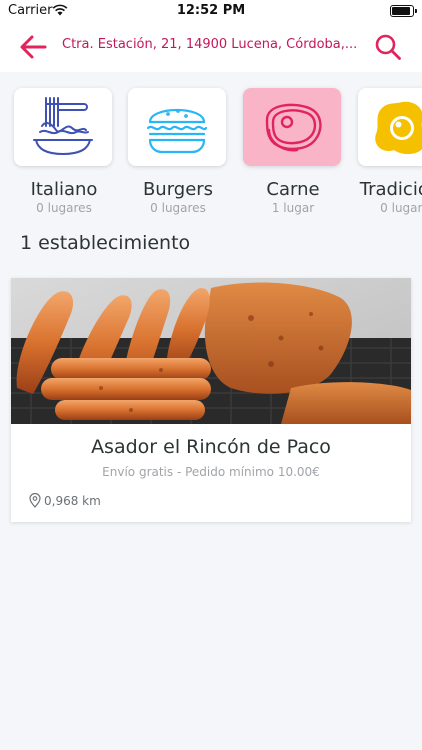 Image resolution: width=422 pixels, height=750 pixels. I want to click on battery-icon, so click(403, 11).